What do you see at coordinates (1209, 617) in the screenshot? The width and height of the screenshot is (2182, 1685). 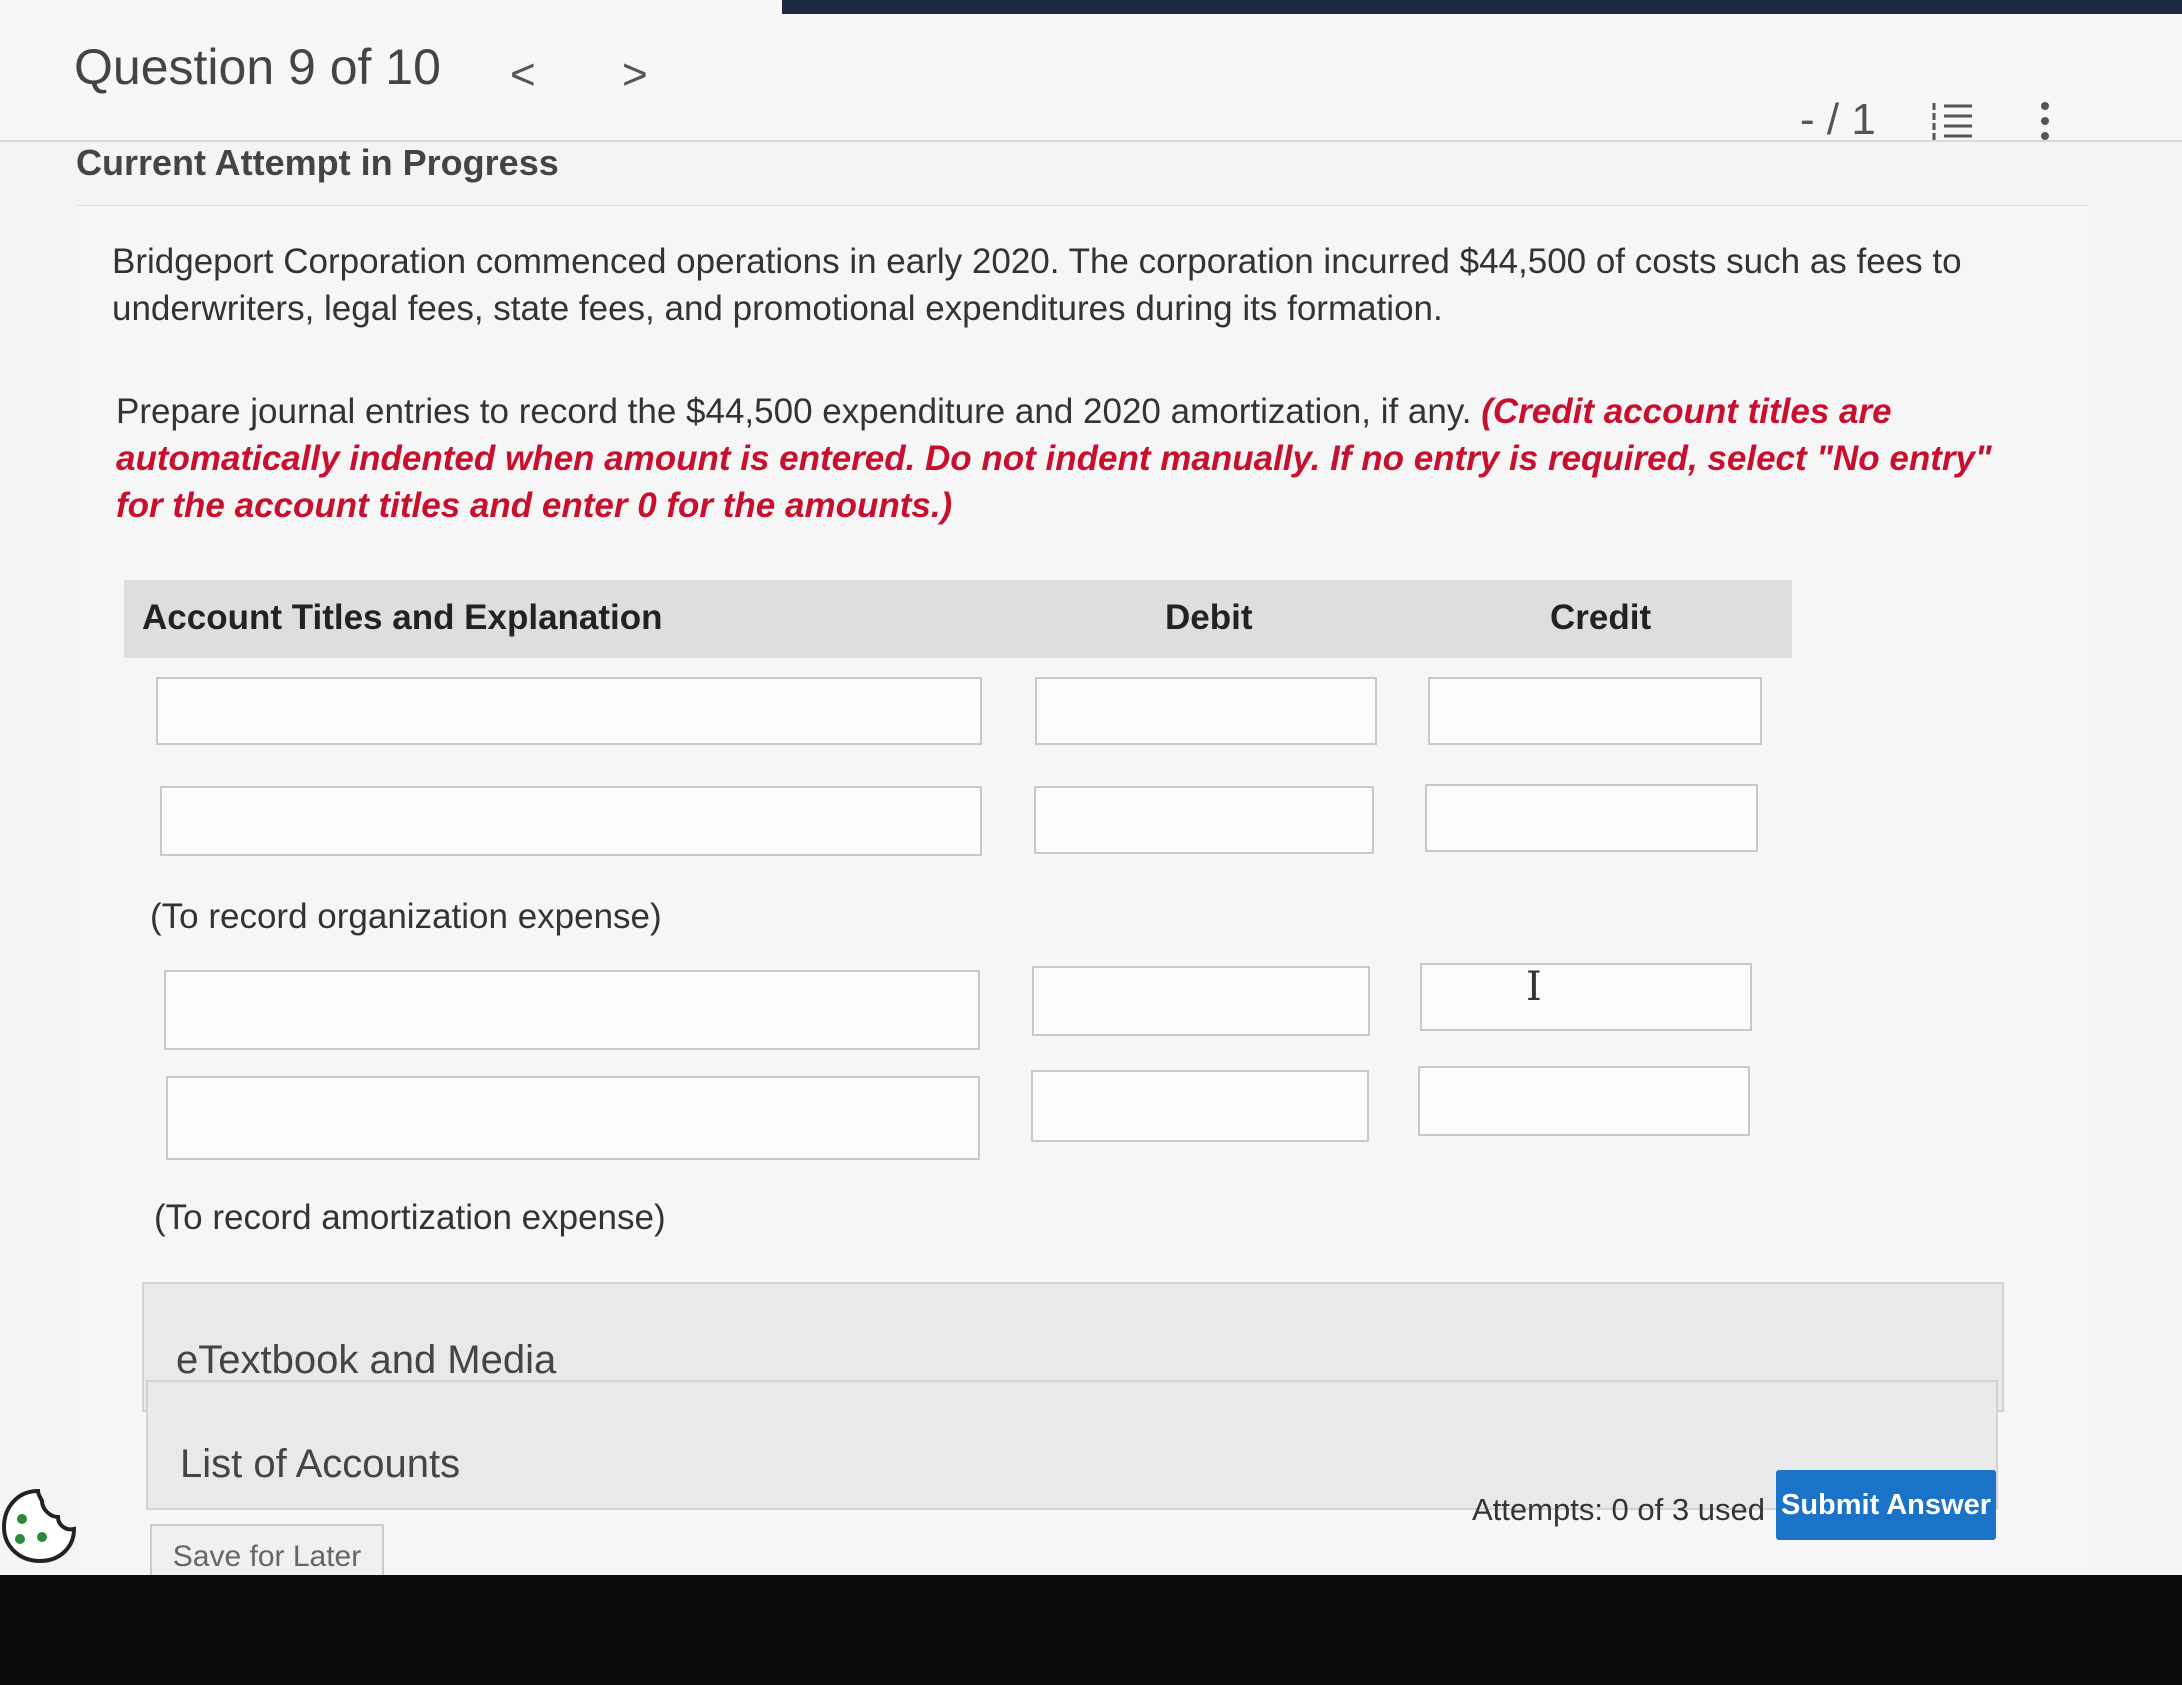 I see `debit-column-header: Debit` at bounding box center [1209, 617].